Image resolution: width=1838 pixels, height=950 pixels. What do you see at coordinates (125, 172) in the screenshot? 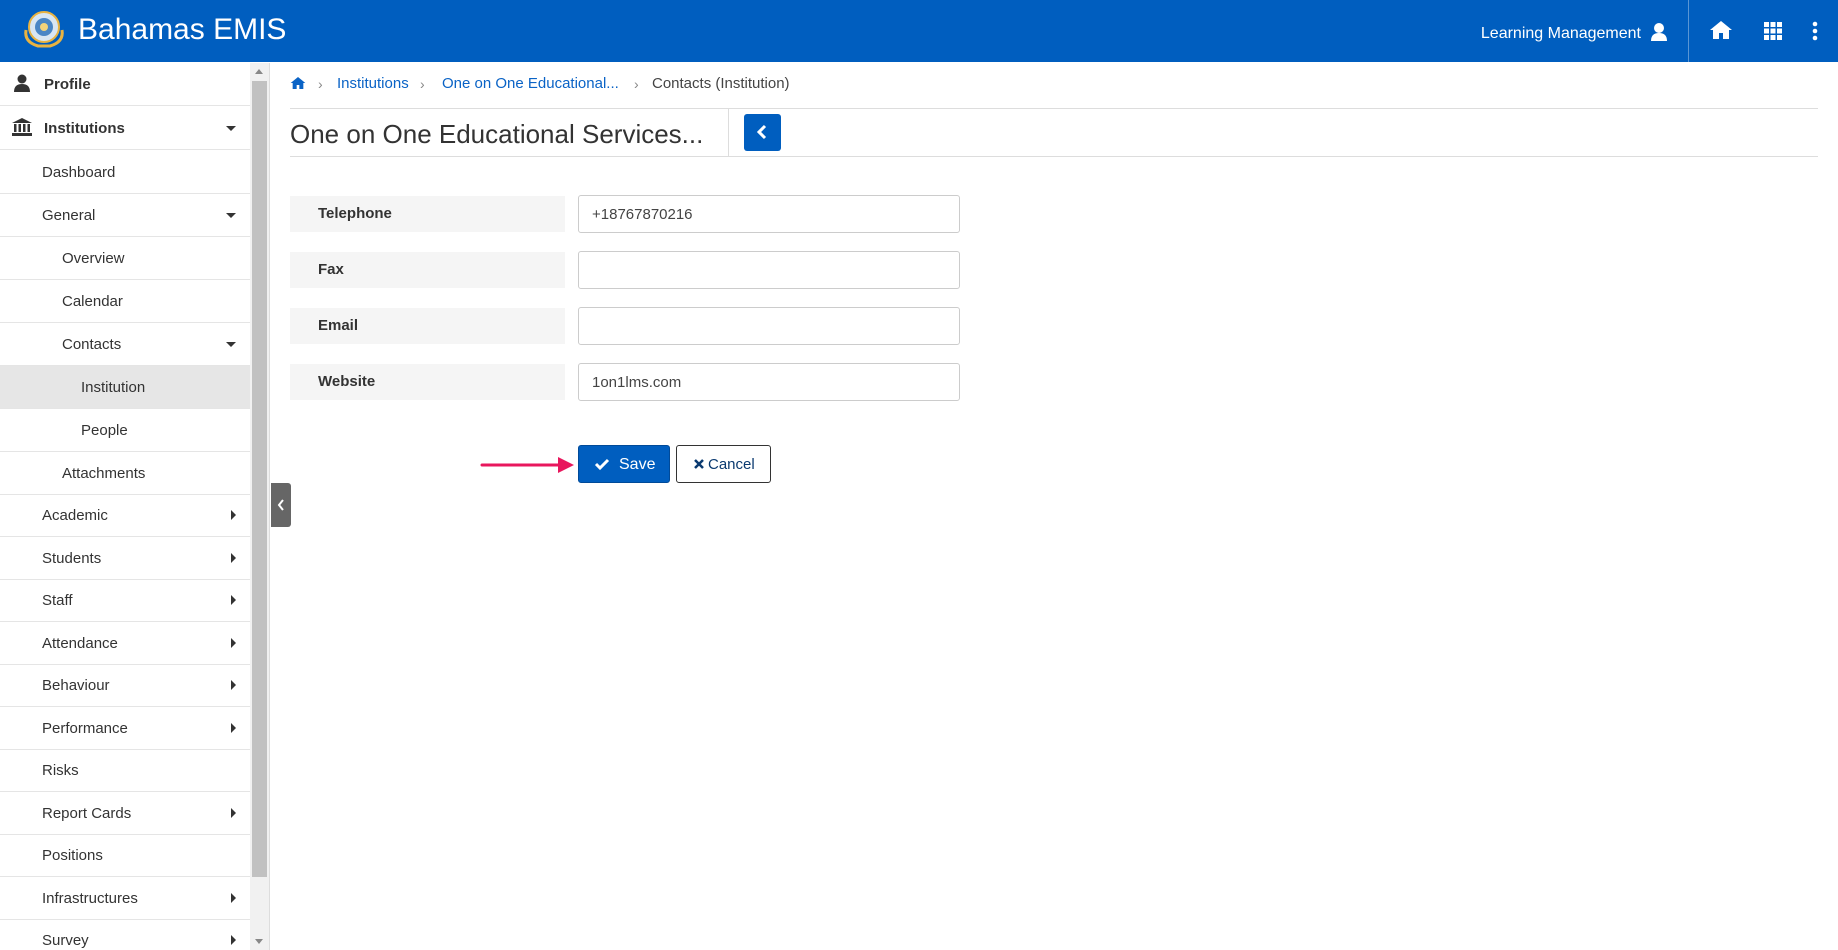
I see `sidebar-item-dashboard: Dashboard` at bounding box center [125, 172].